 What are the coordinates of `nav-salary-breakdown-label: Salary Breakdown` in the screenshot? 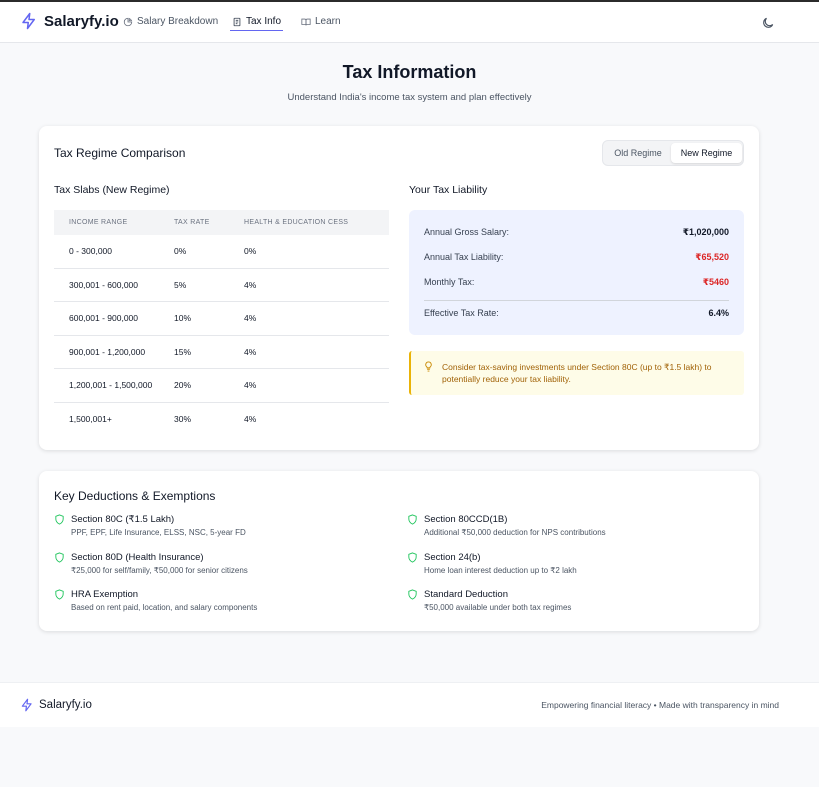 It's located at (178, 21).